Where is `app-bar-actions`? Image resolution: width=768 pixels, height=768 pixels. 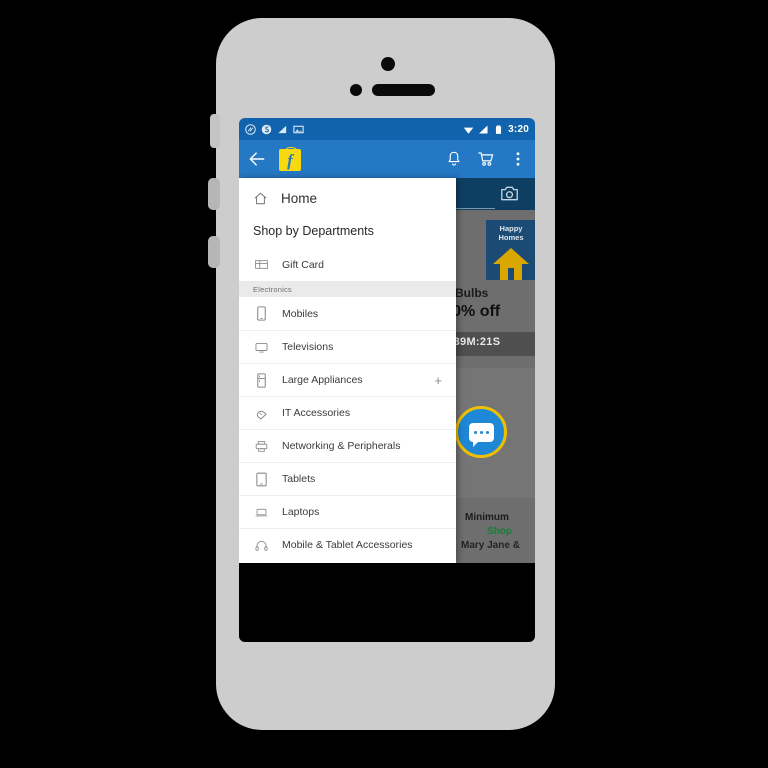 app-bar-actions is located at coordinates (486, 159).